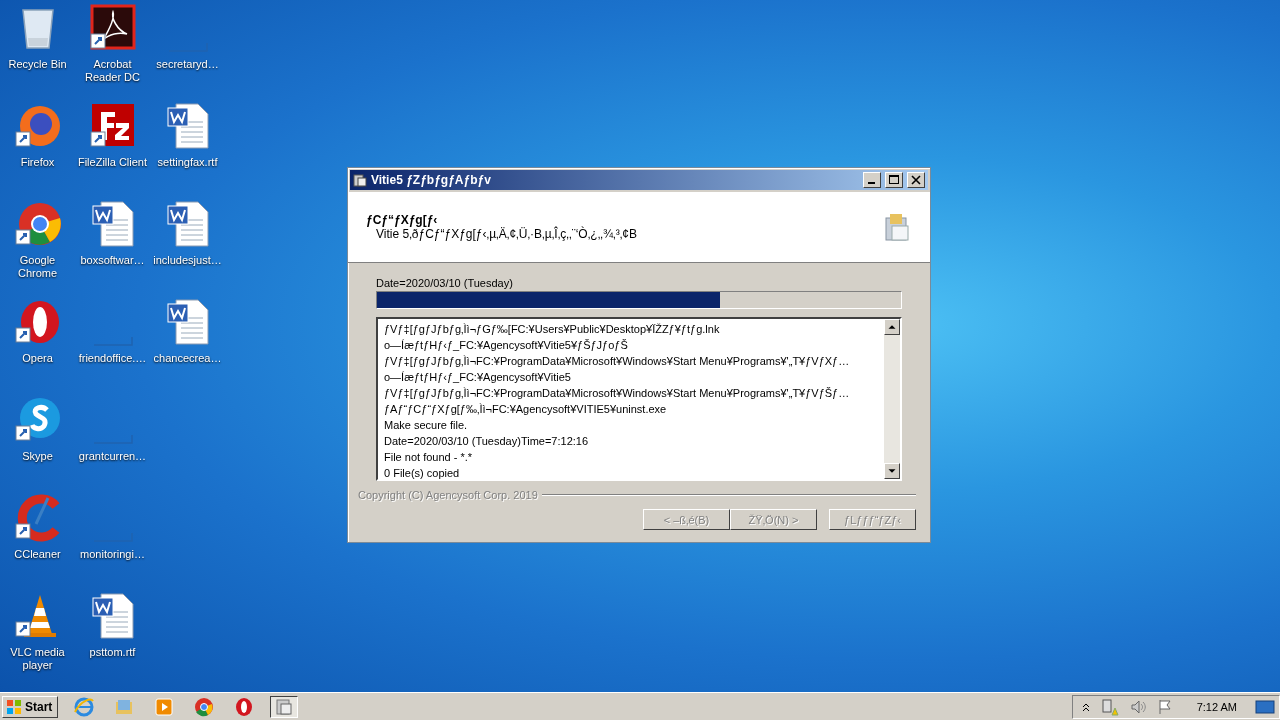  Describe the element at coordinates (84, 706) in the screenshot. I see `browser-icon` at that location.